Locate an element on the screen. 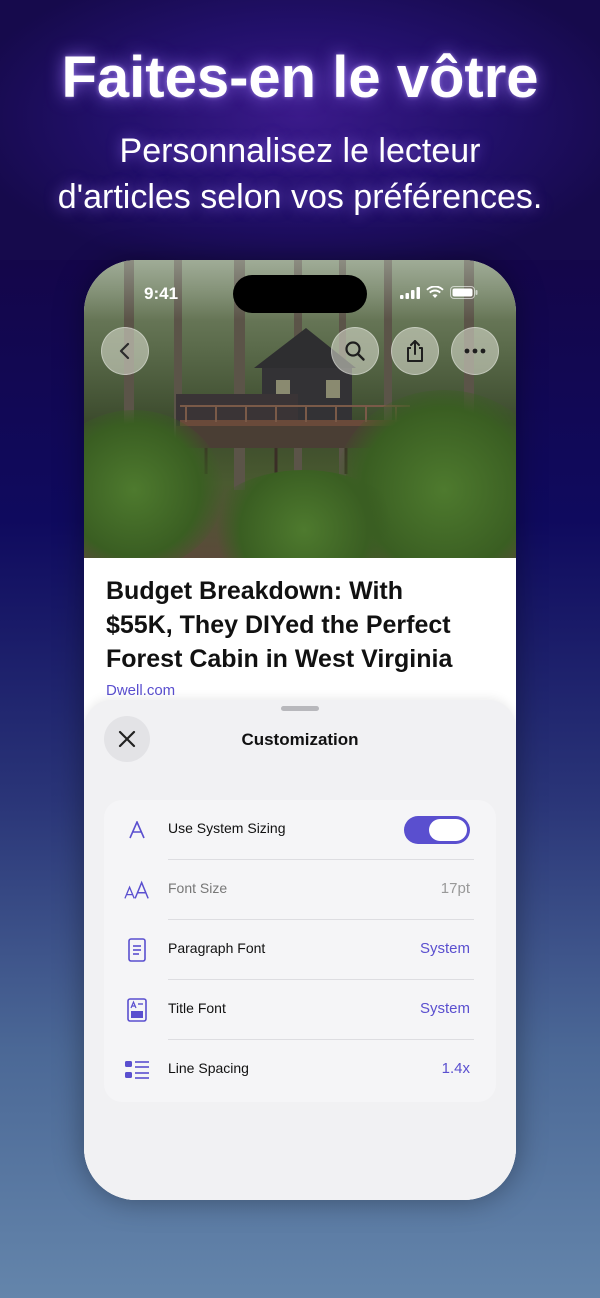 Image resolution: width=600 pixels, height=1298 pixels. more-icon is located at coordinates (475, 351).